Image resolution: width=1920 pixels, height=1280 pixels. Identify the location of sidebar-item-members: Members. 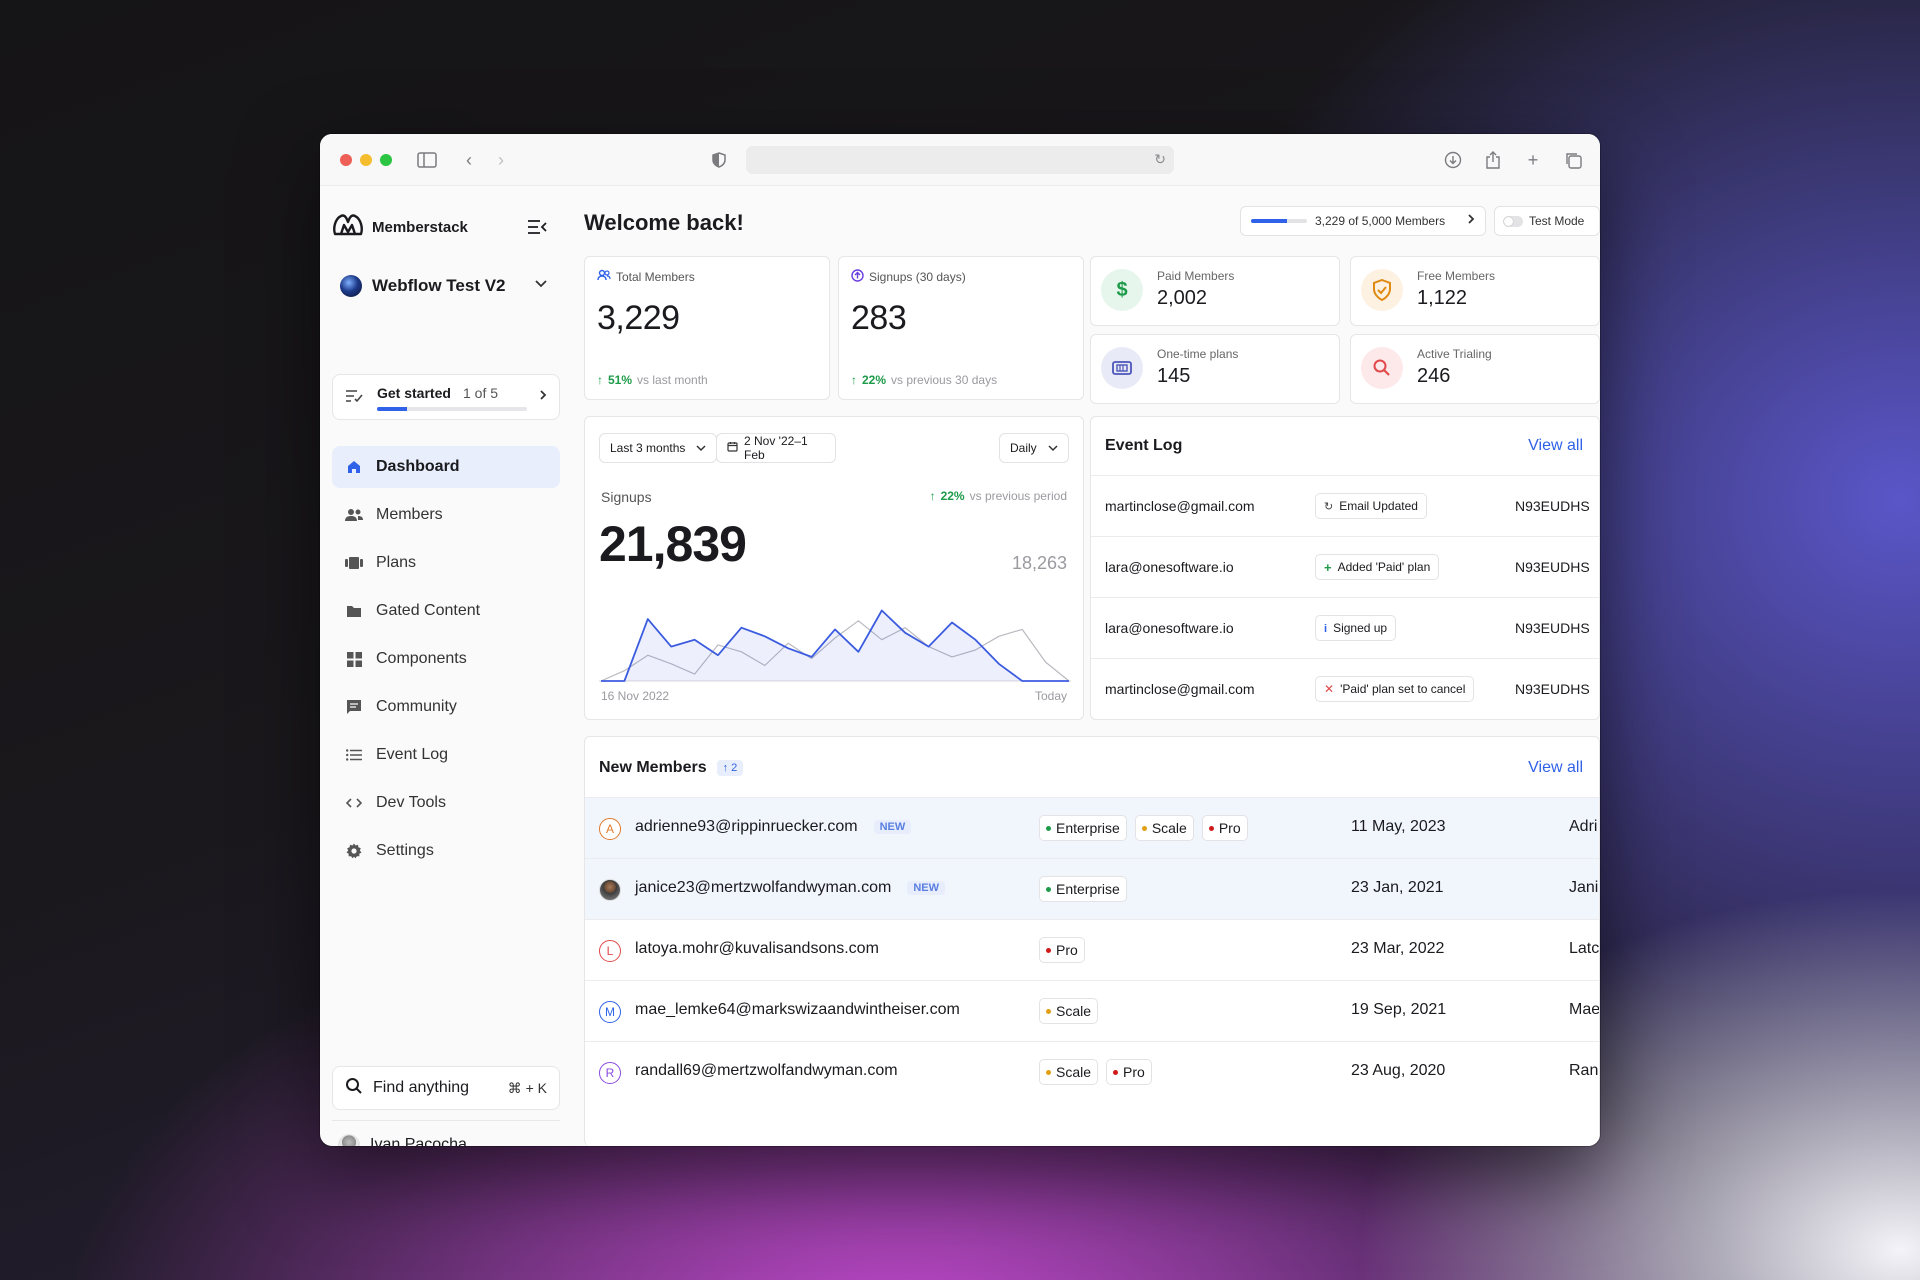
(446, 515).